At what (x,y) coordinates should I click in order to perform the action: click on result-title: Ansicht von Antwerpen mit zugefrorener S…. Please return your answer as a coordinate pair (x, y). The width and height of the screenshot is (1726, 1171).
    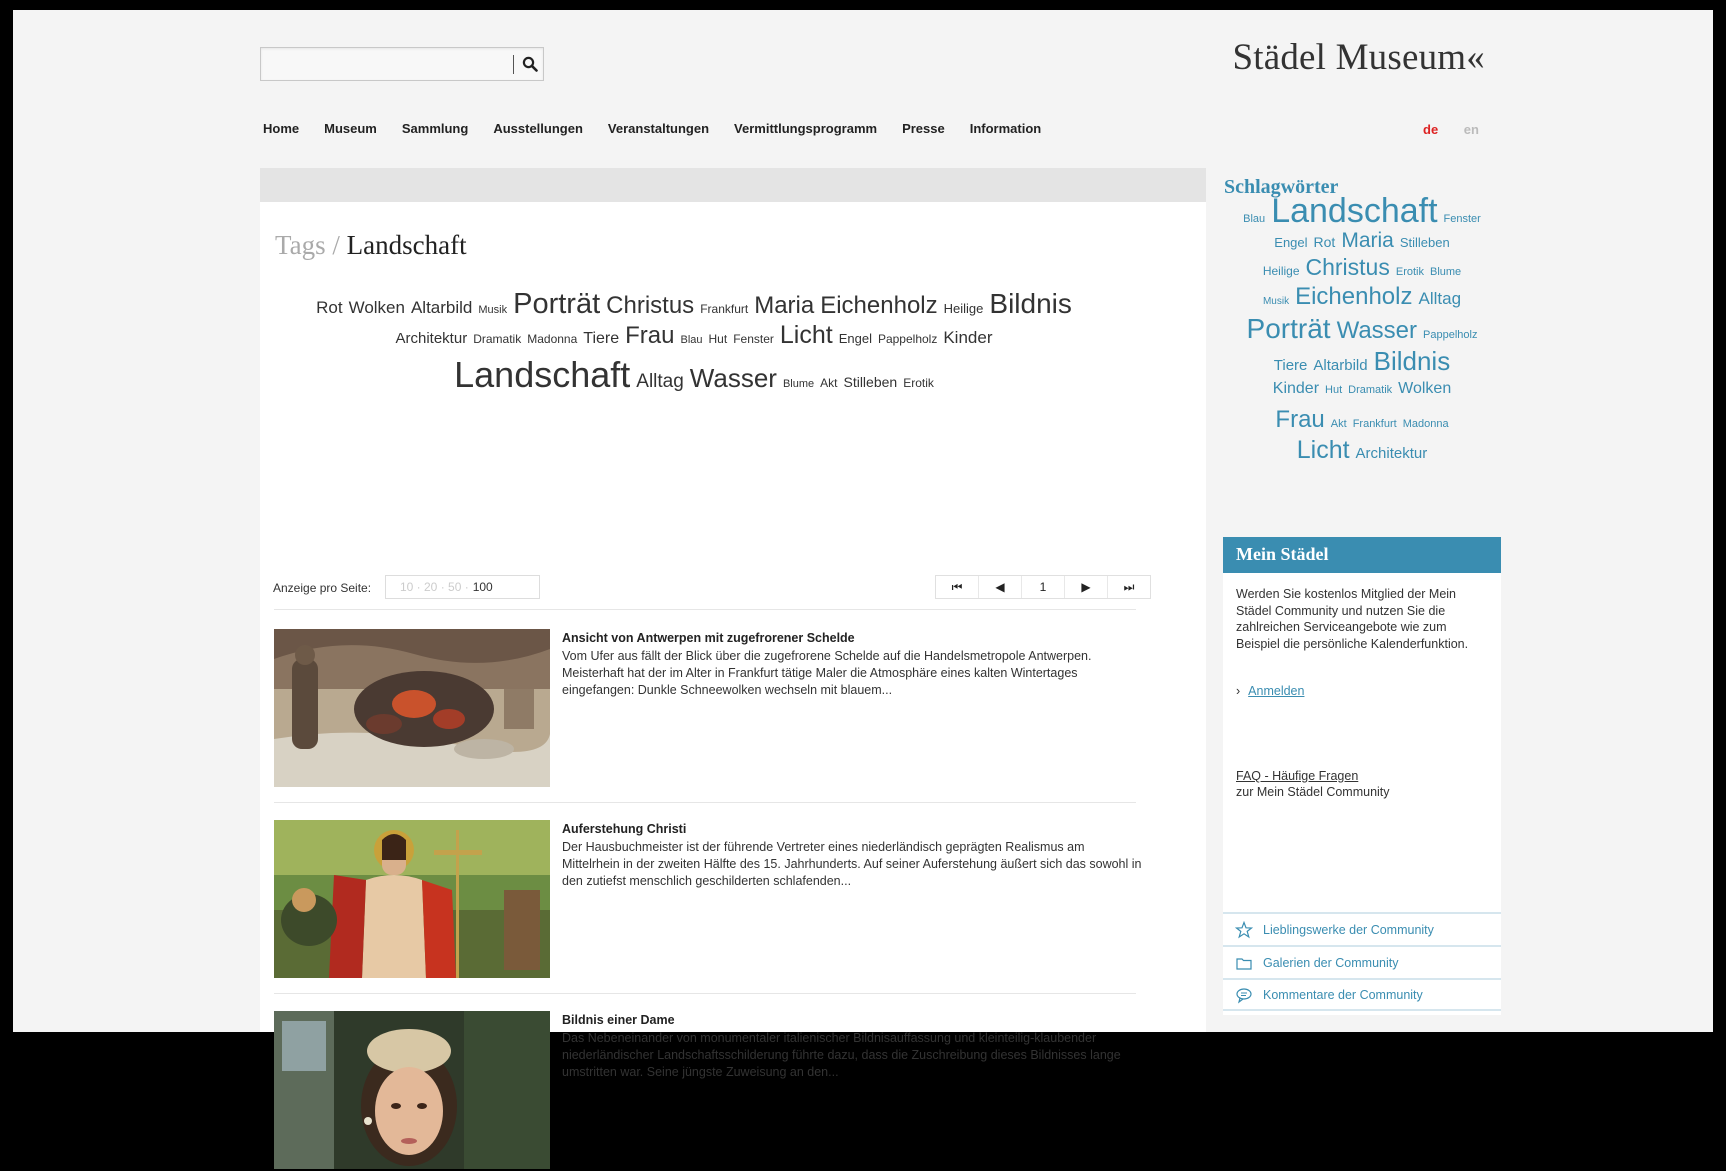
    Looking at the image, I should click on (708, 638).